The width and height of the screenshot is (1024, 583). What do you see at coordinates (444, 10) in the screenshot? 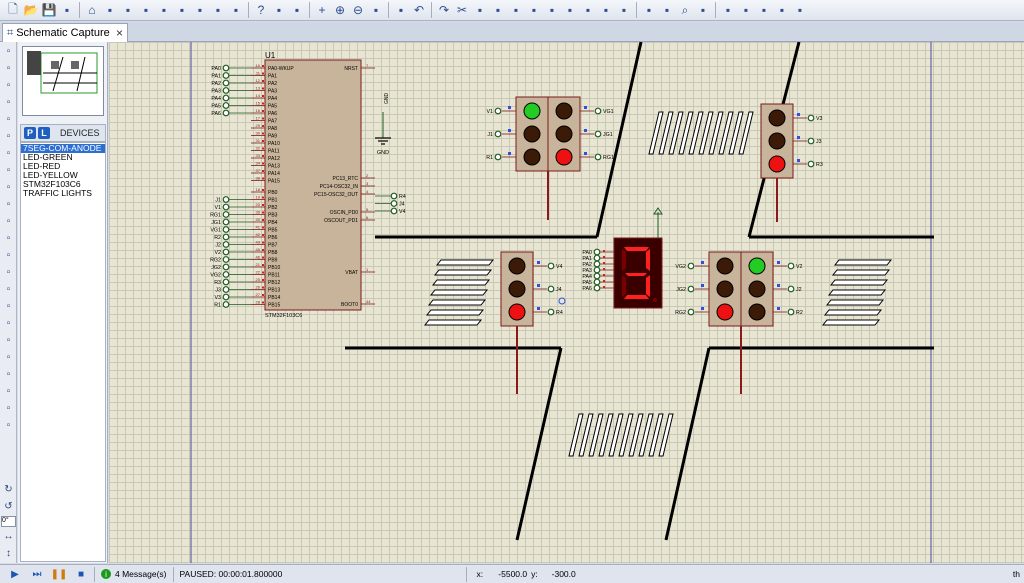
I see `redo-icon: ↷` at bounding box center [444, 10].